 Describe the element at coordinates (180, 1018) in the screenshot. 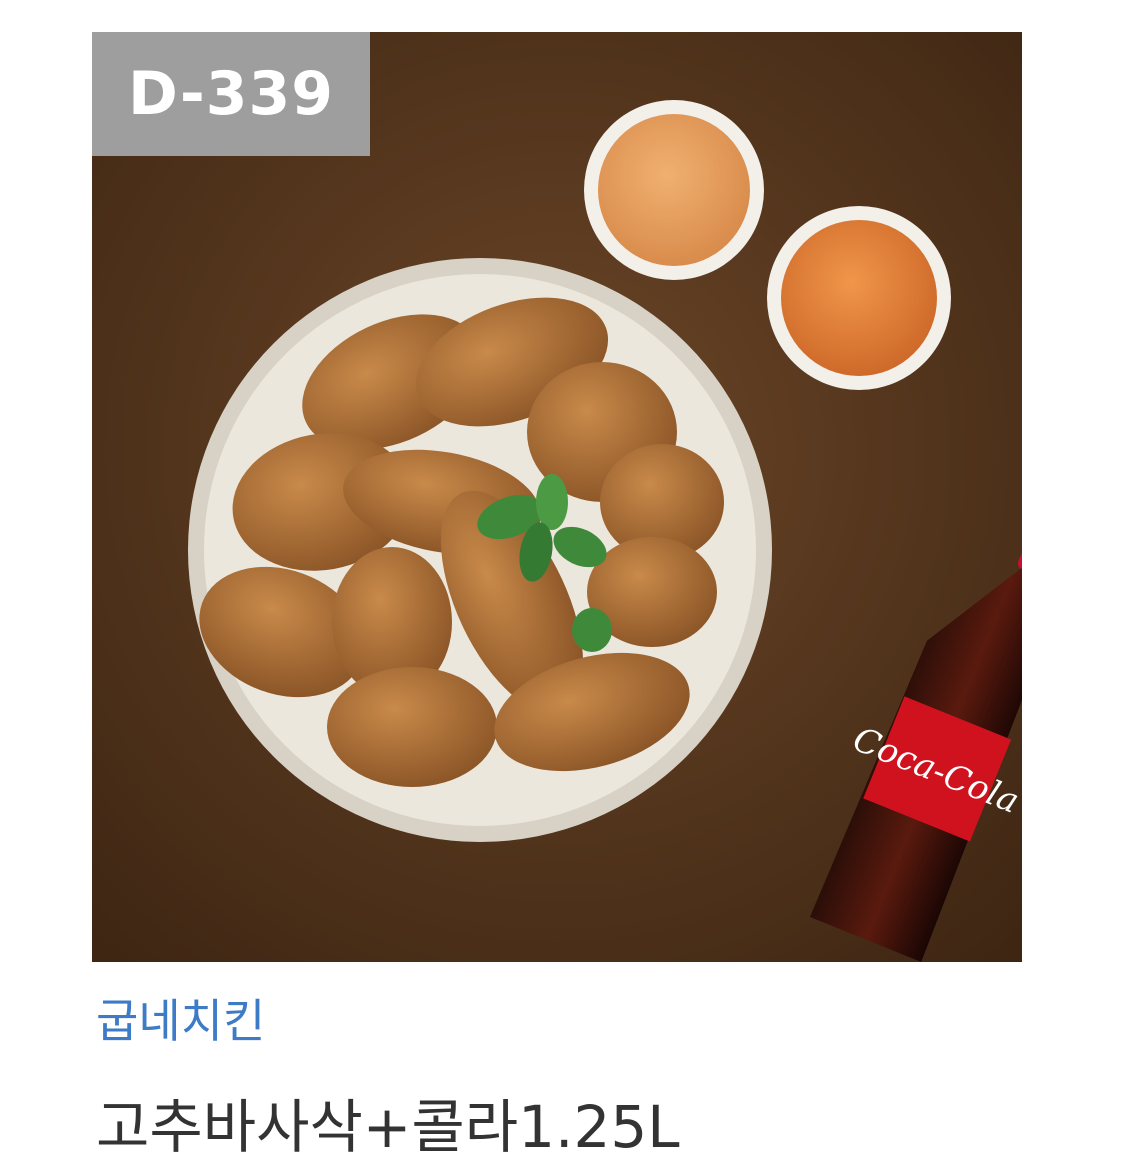

I see `brand-name: 굽네치킨` at that location.